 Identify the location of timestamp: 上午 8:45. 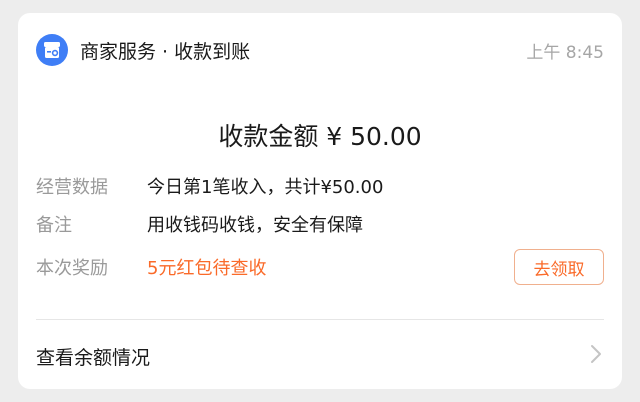
(565, 52).